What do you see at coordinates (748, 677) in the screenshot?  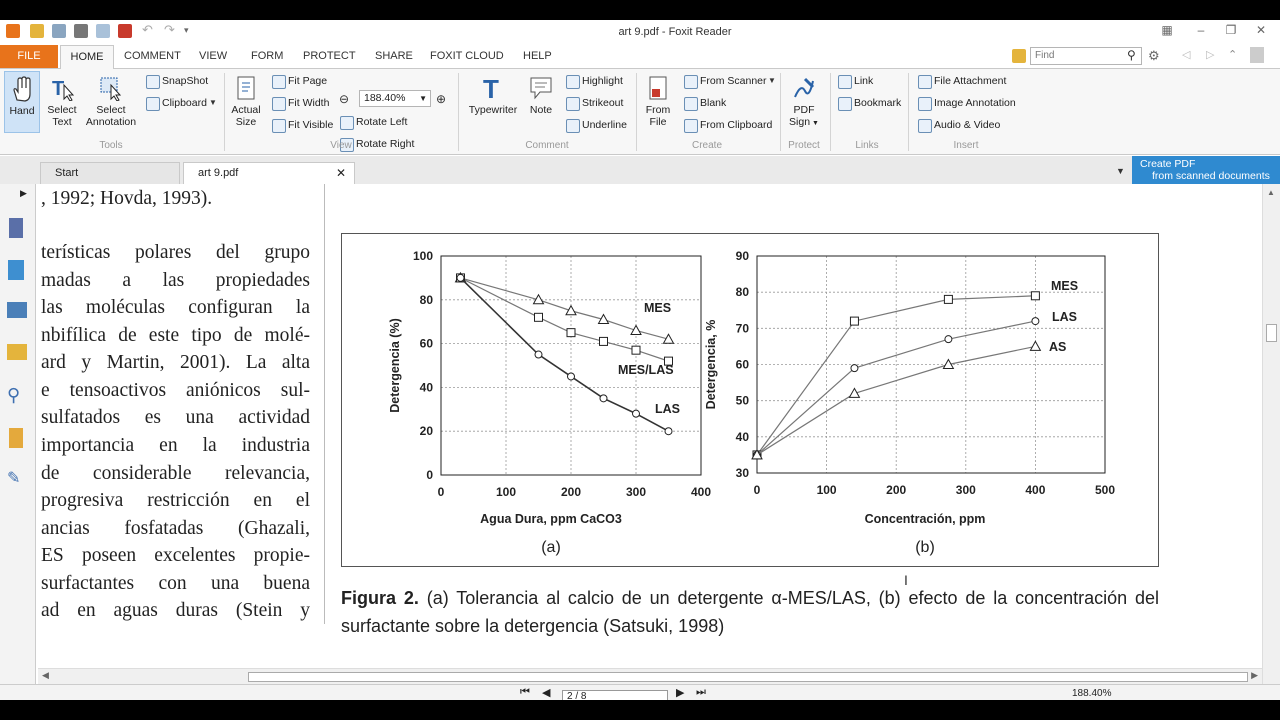 I see `horizontal-scroll-thumb` at bounding box center [748, 677].